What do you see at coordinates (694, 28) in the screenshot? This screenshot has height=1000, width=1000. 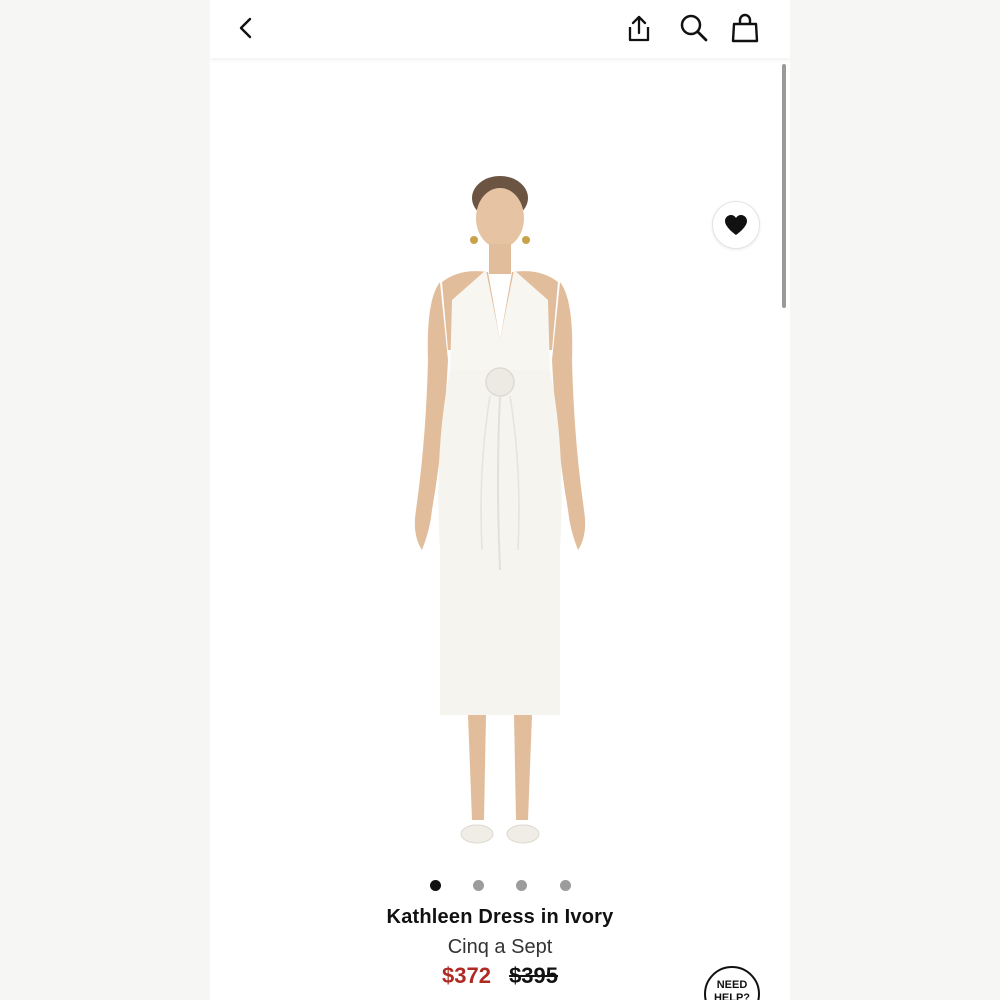 I see `search-icon` at bounding box center [694, 28].